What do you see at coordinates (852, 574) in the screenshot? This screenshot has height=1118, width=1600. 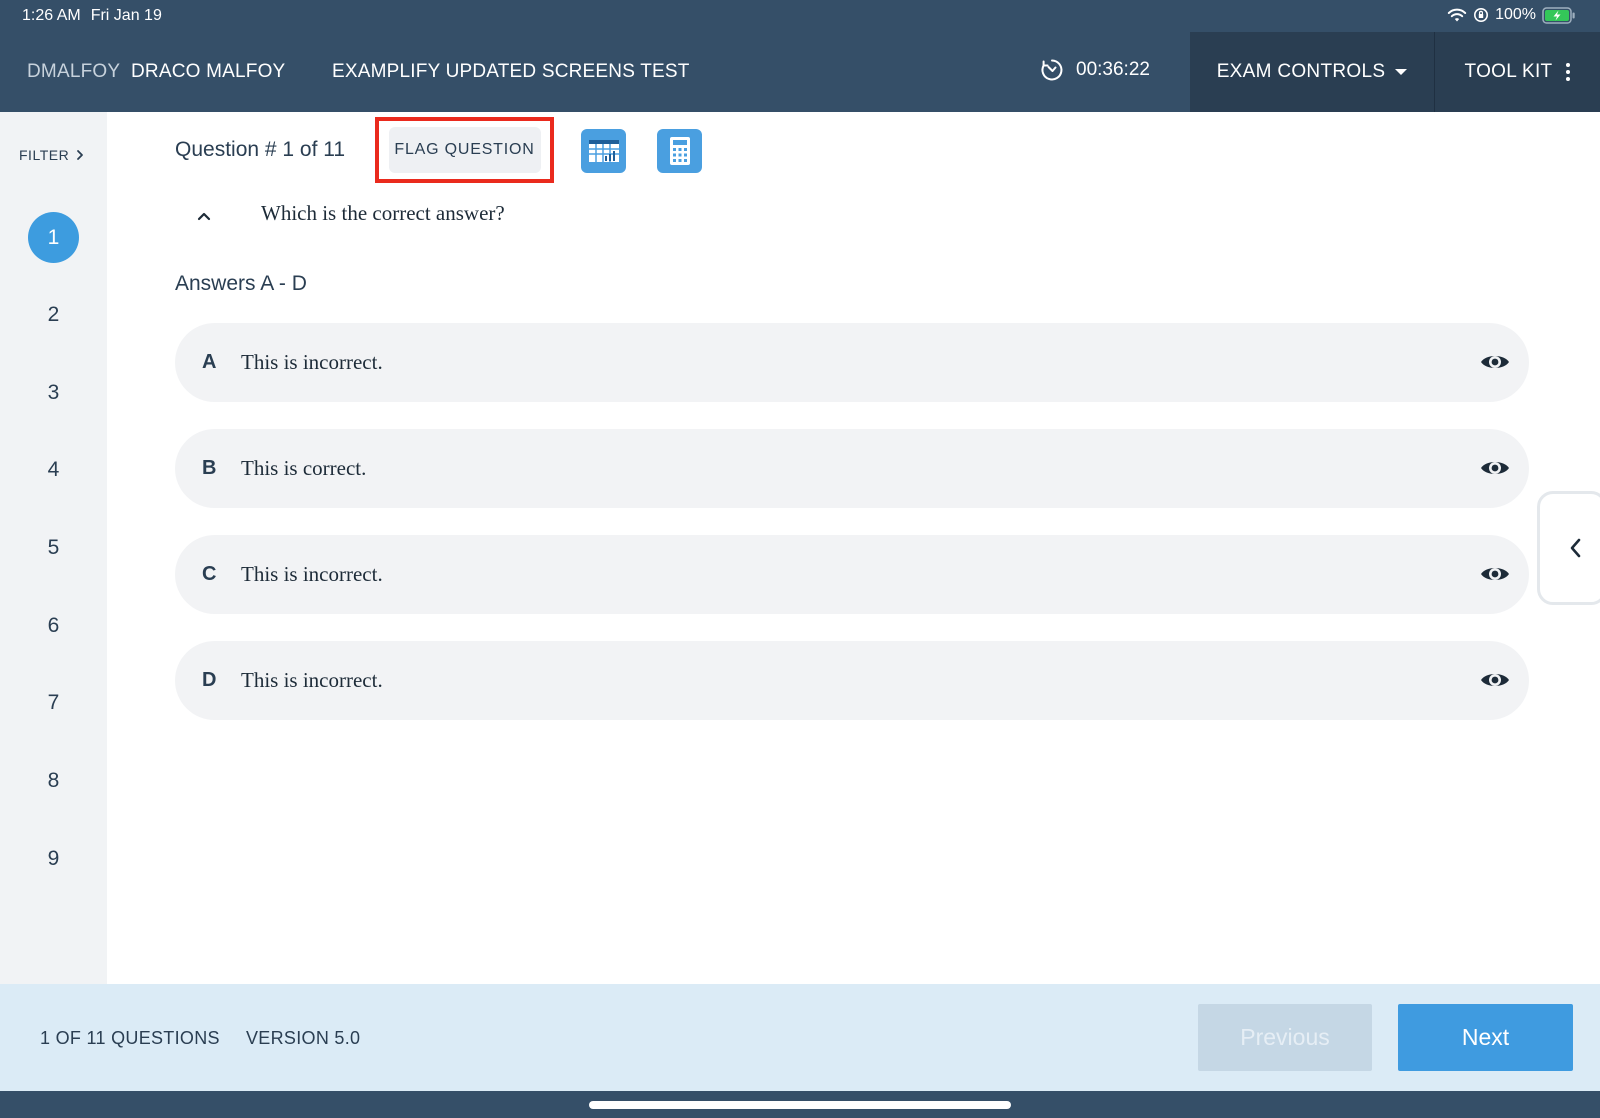 I see `answer-option-c: C This is incorrect.` at bounding box center [852, 574].